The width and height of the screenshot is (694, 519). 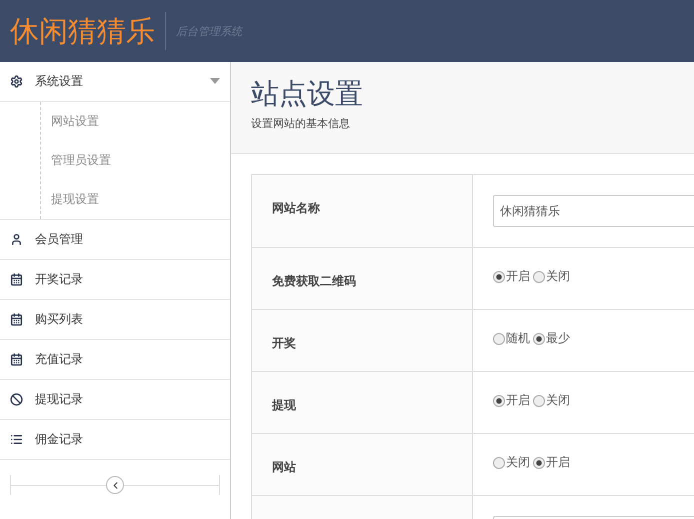 What do you see at coordinates (115, 199) in the screenshot?
I see `submenu-item: 提现设置` at bounding box center [115, 199].